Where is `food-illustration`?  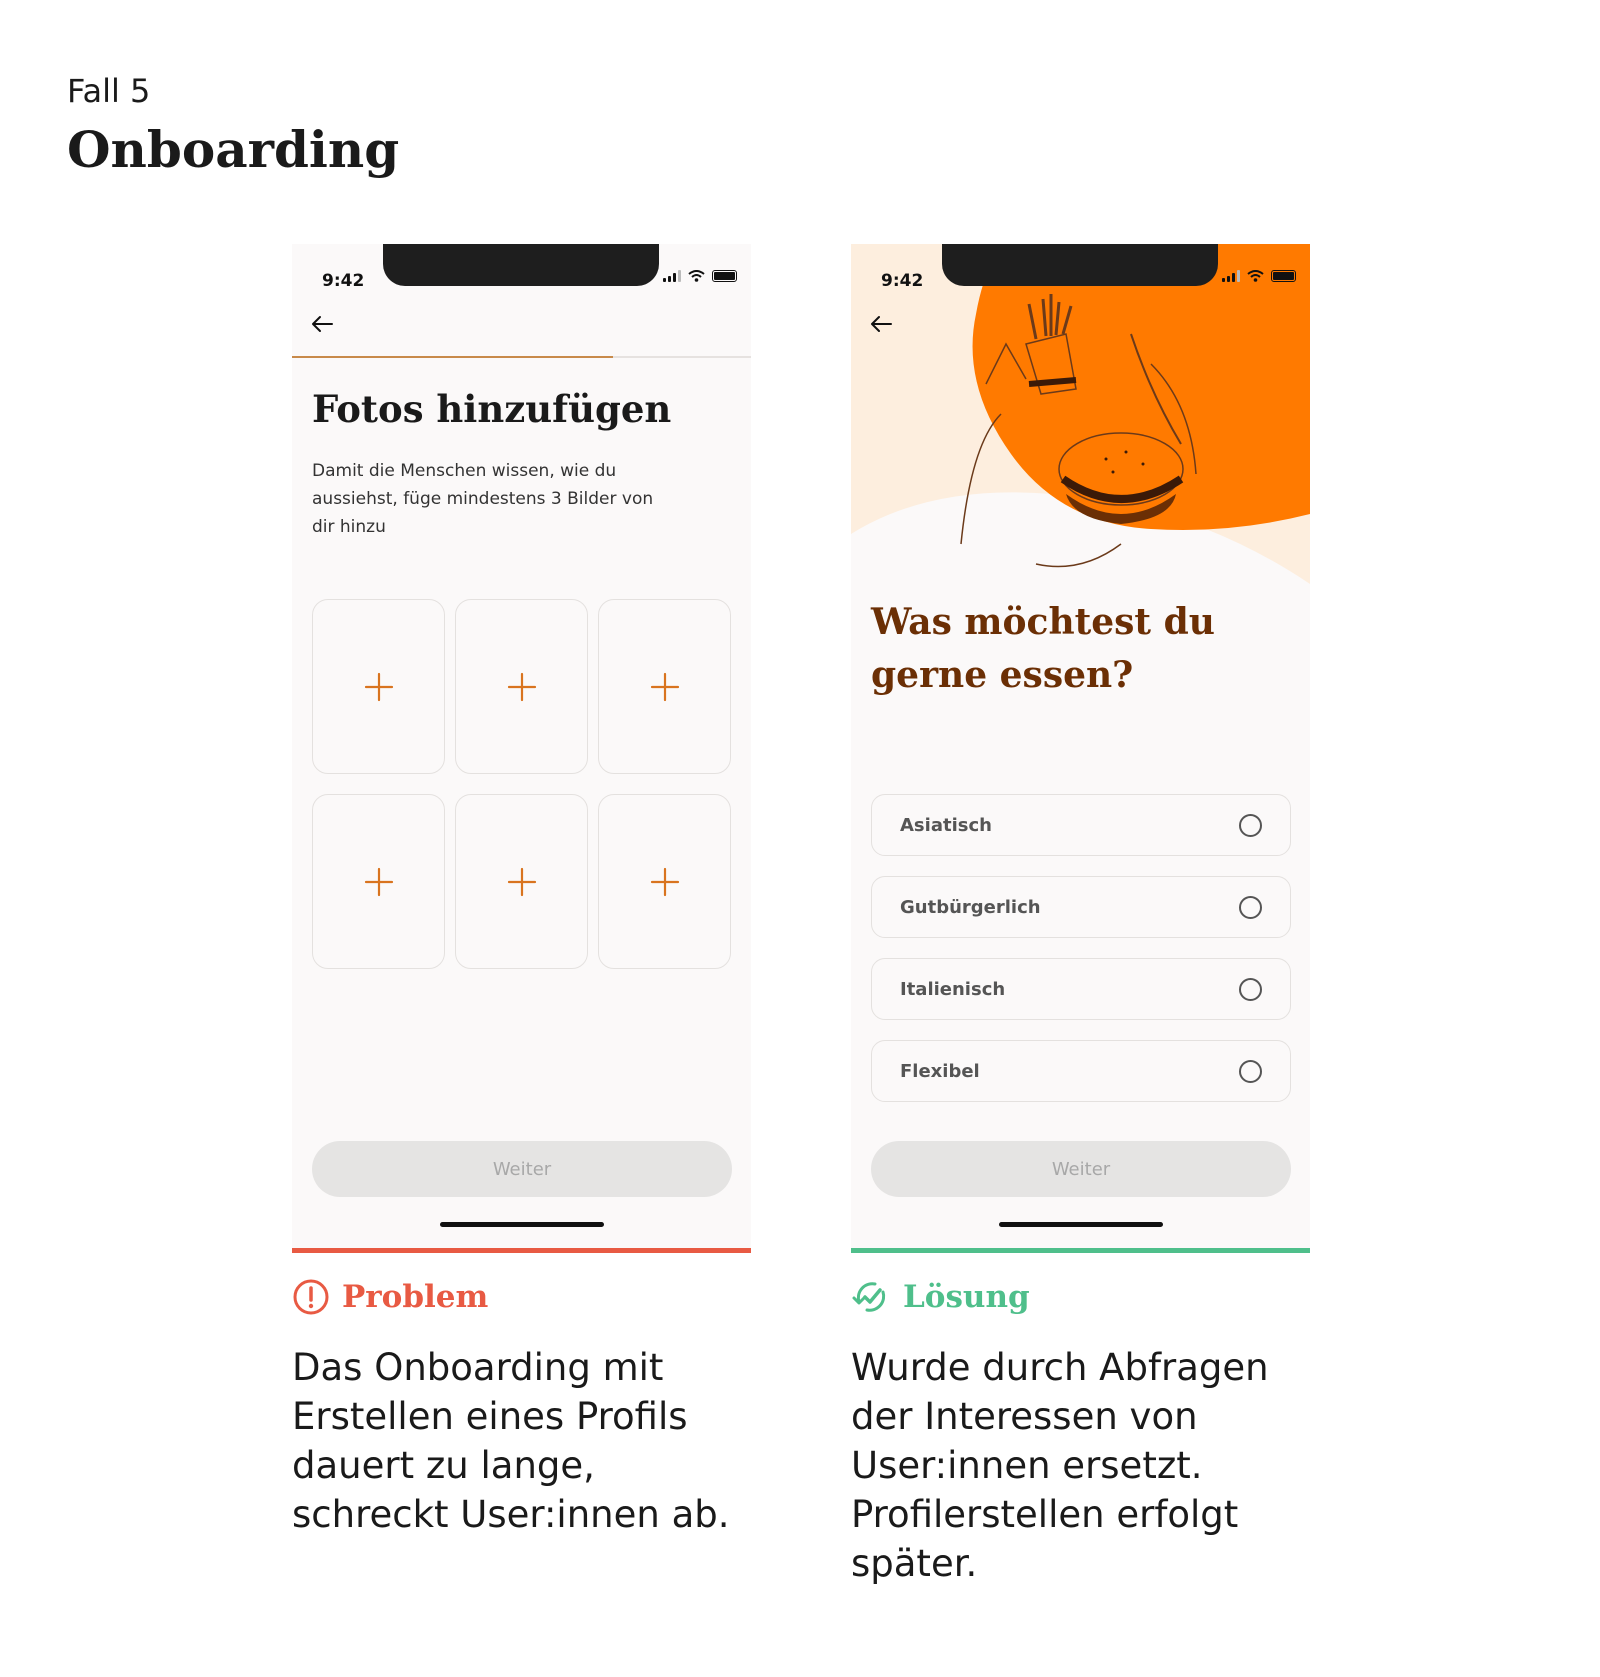
food-illustration is located at coordinates (1080, 414).